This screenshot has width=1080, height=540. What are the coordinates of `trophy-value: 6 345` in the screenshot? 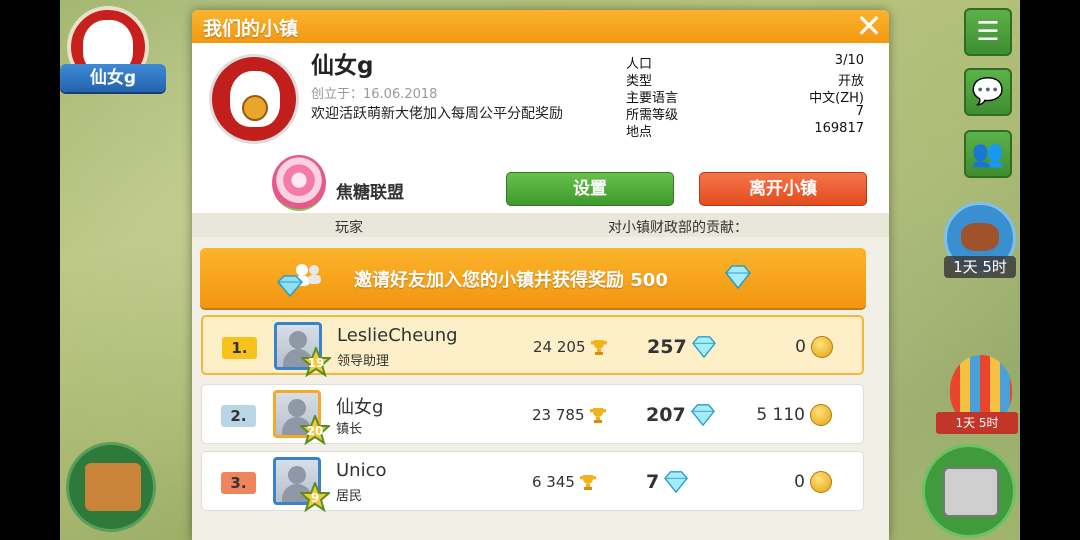 It's located at (553, 482).